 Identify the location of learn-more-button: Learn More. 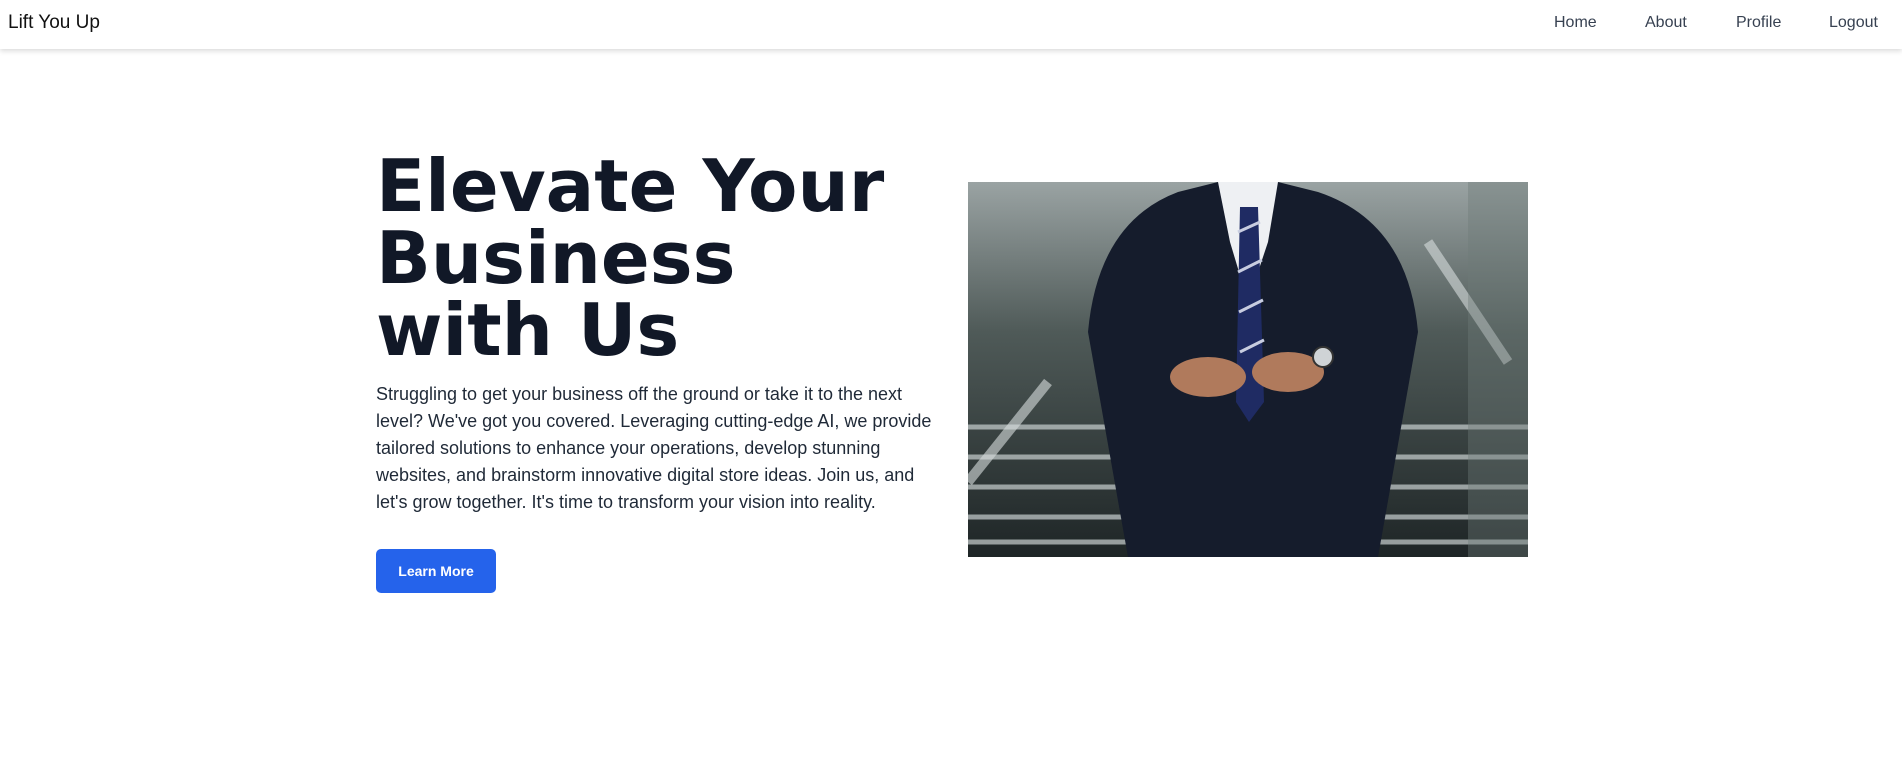
(436, 571).